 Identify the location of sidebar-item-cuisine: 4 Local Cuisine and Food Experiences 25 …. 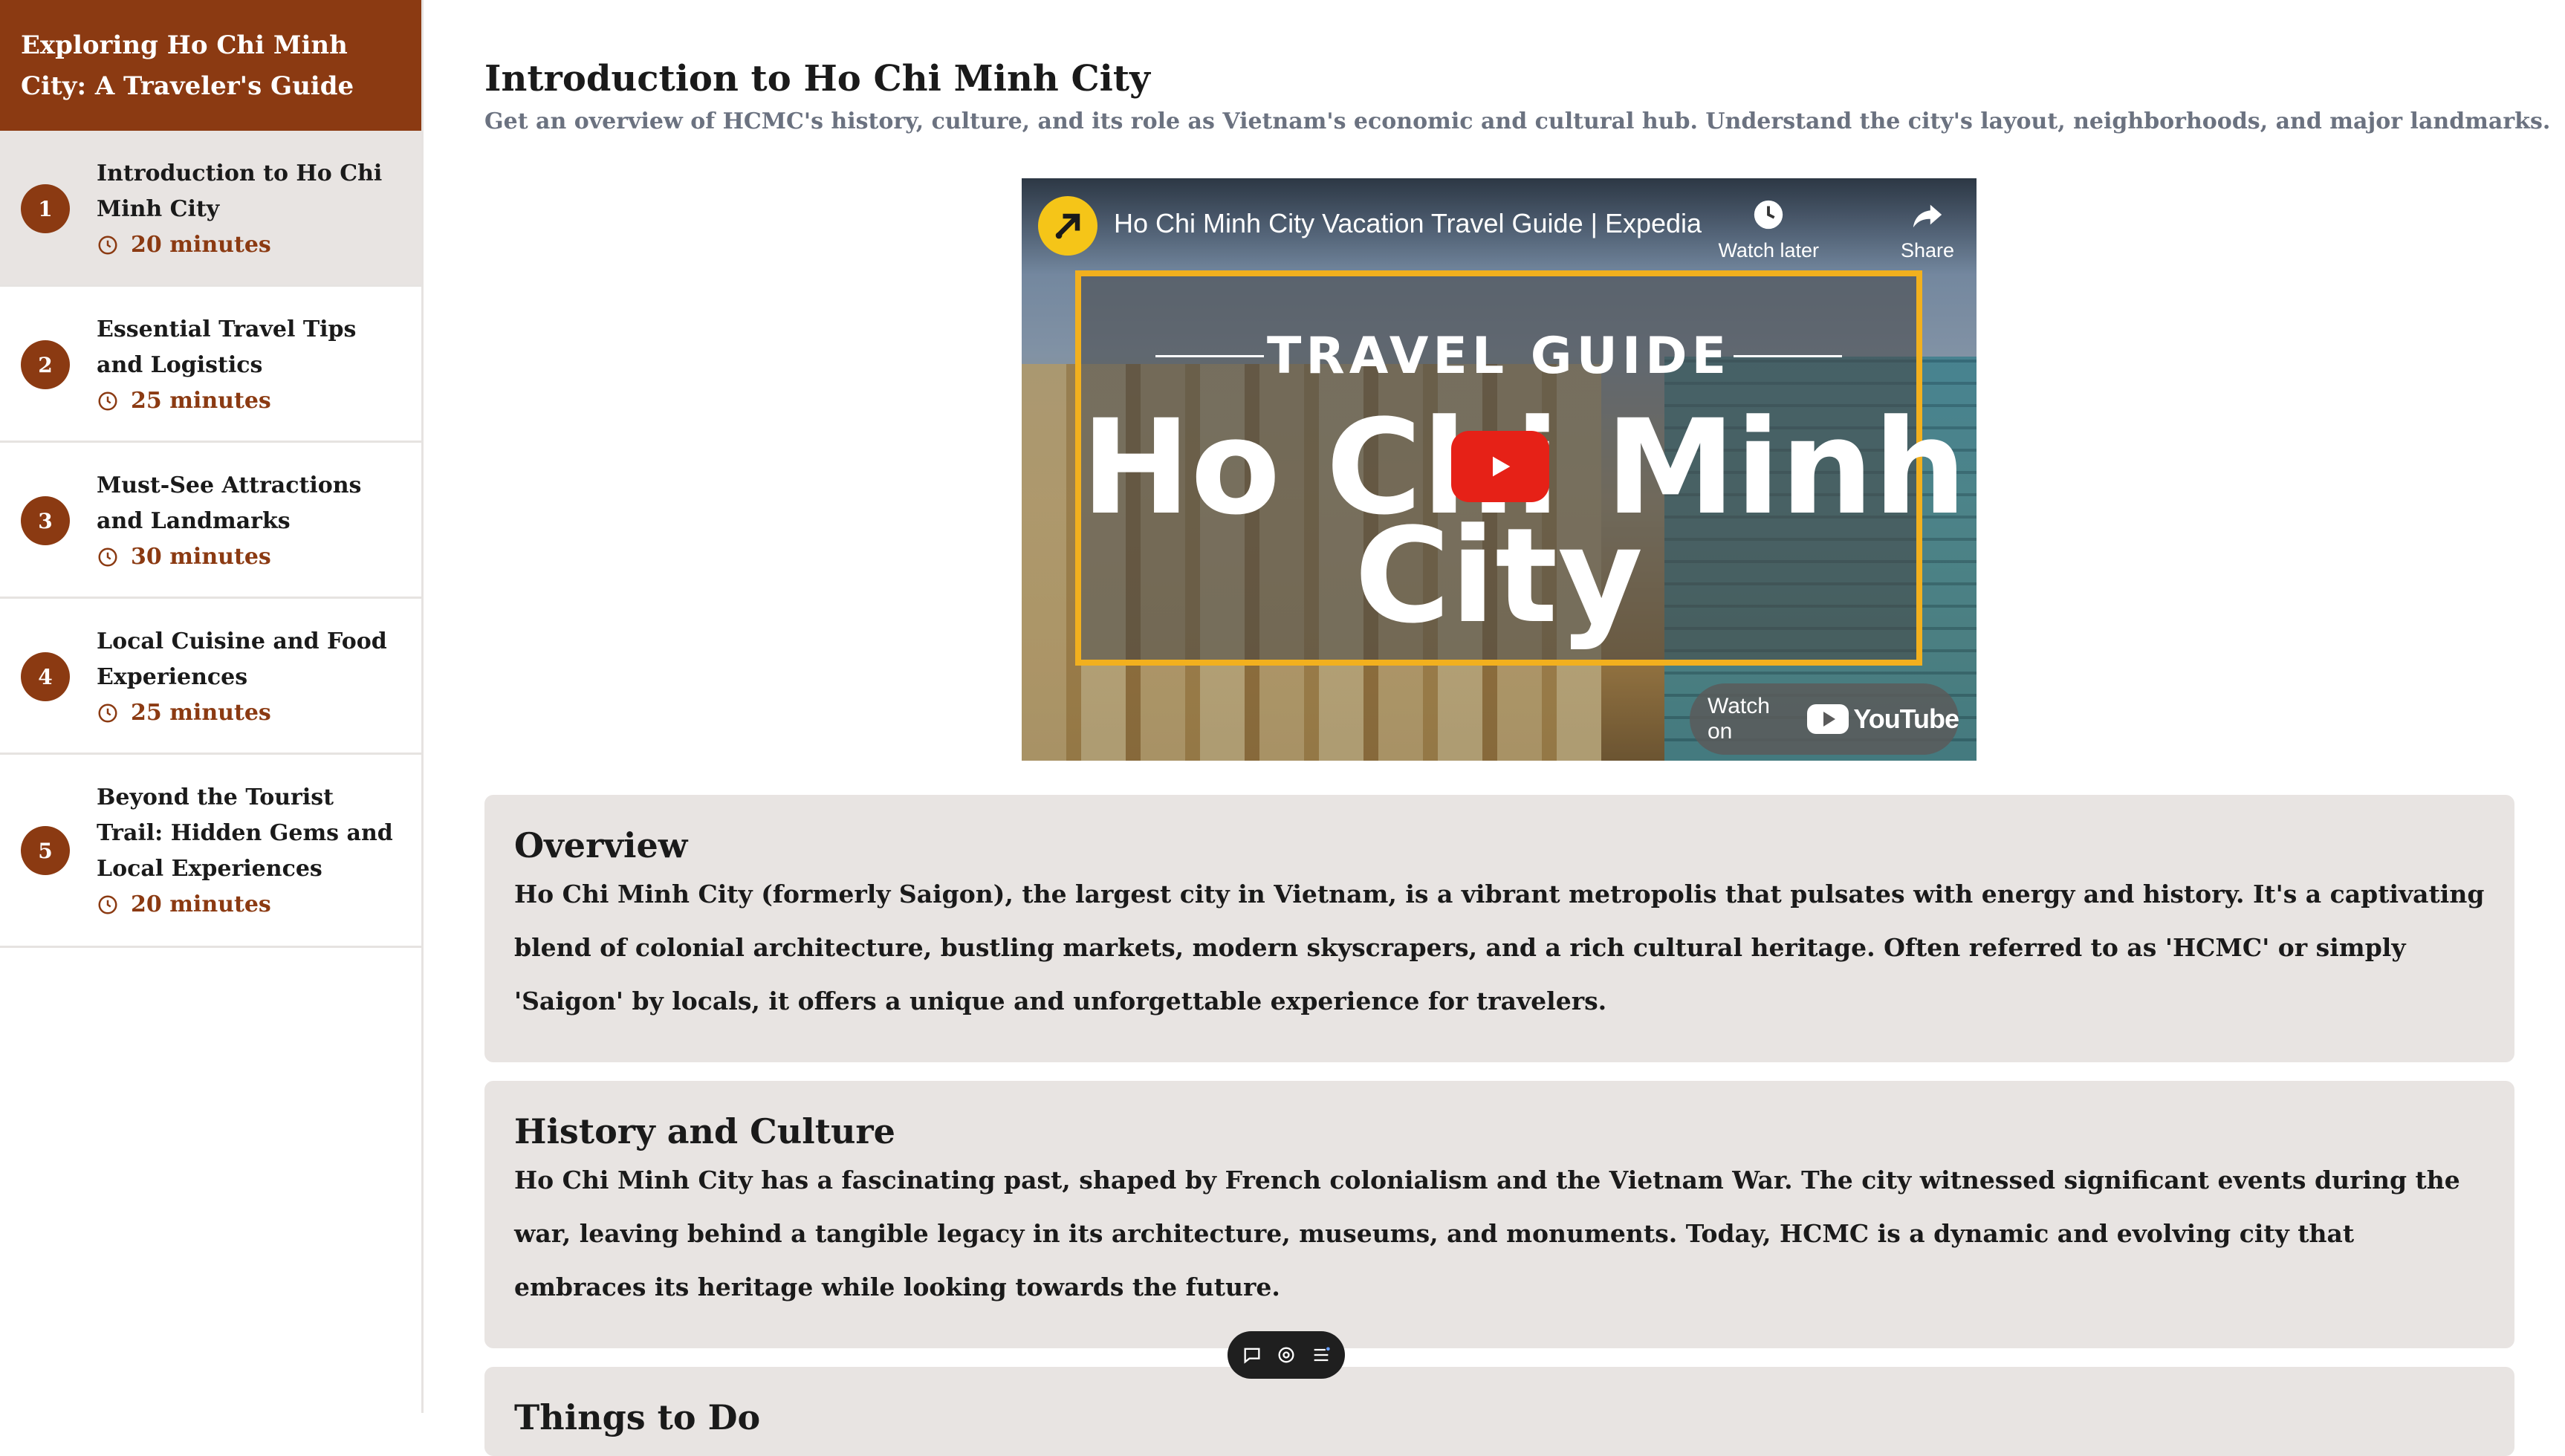
(210, 677).